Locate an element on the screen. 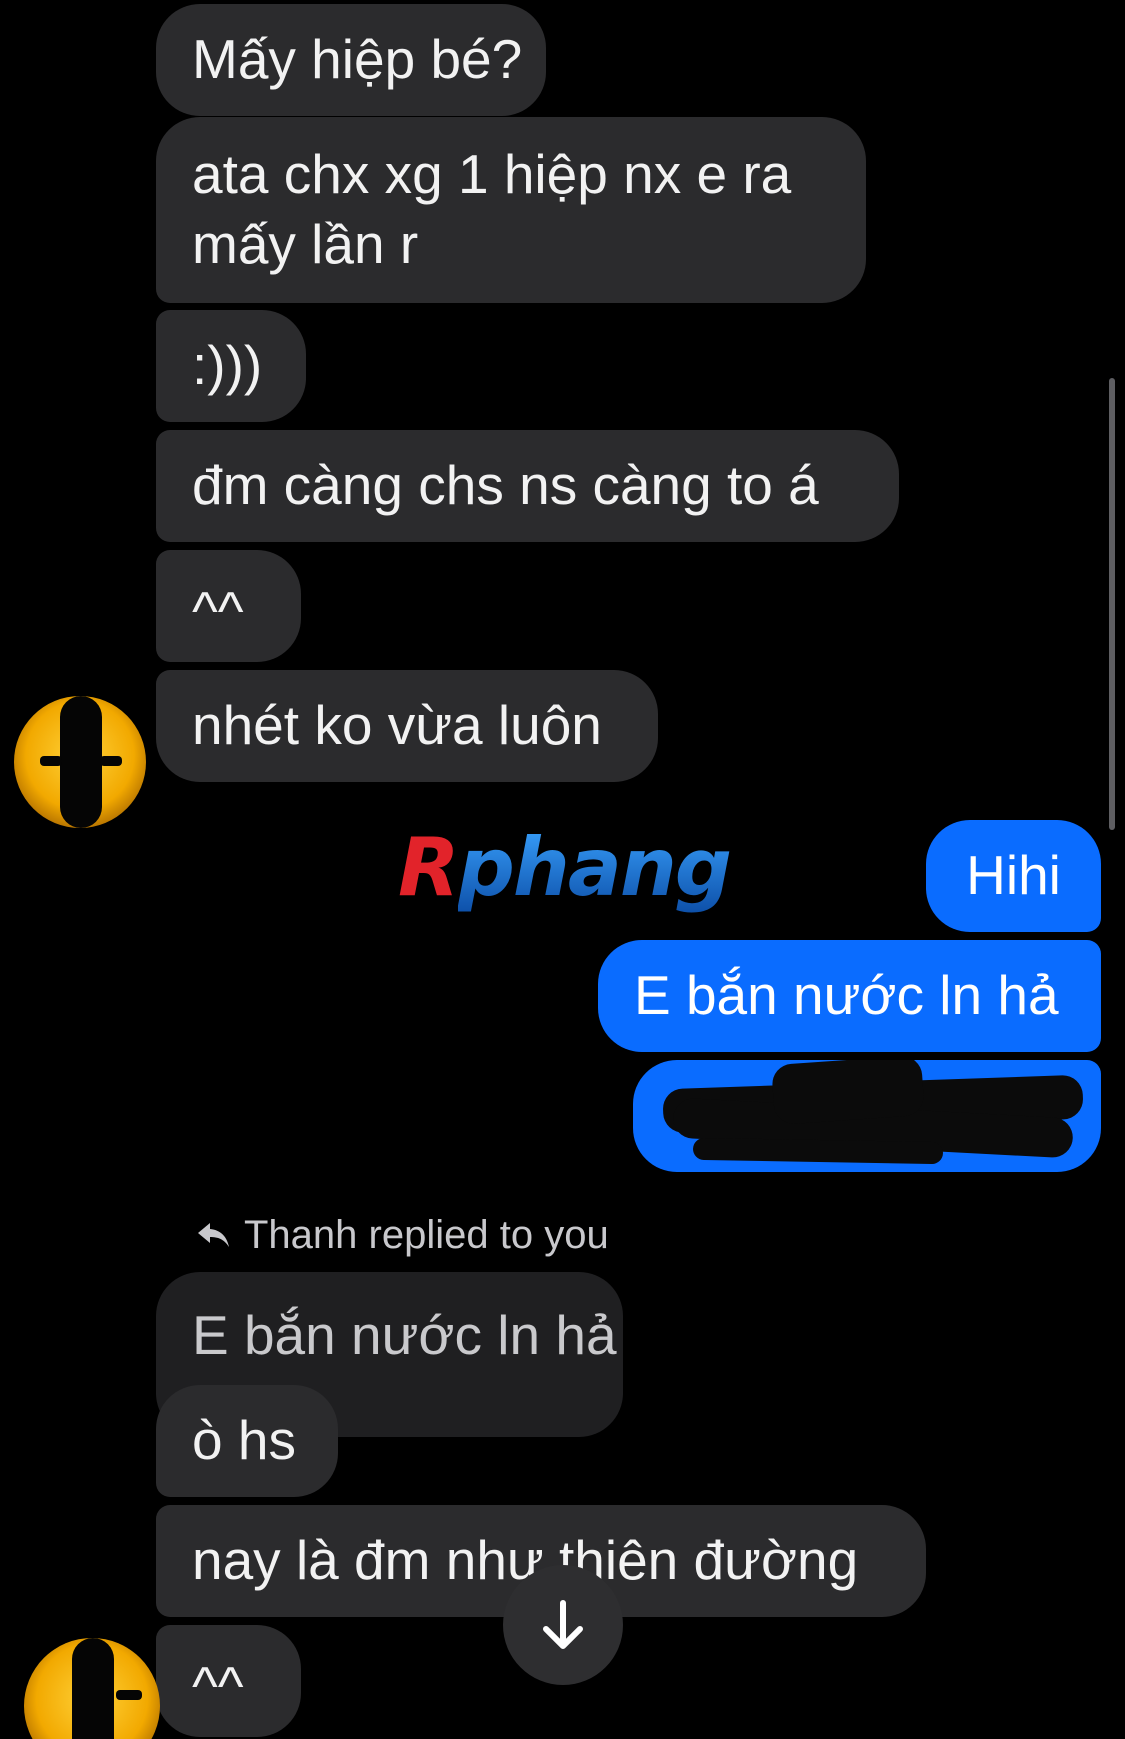 This screenshot has width=1125, height=1739. reply-header: Thanh replied to you is located at coordinates (402, 1235).